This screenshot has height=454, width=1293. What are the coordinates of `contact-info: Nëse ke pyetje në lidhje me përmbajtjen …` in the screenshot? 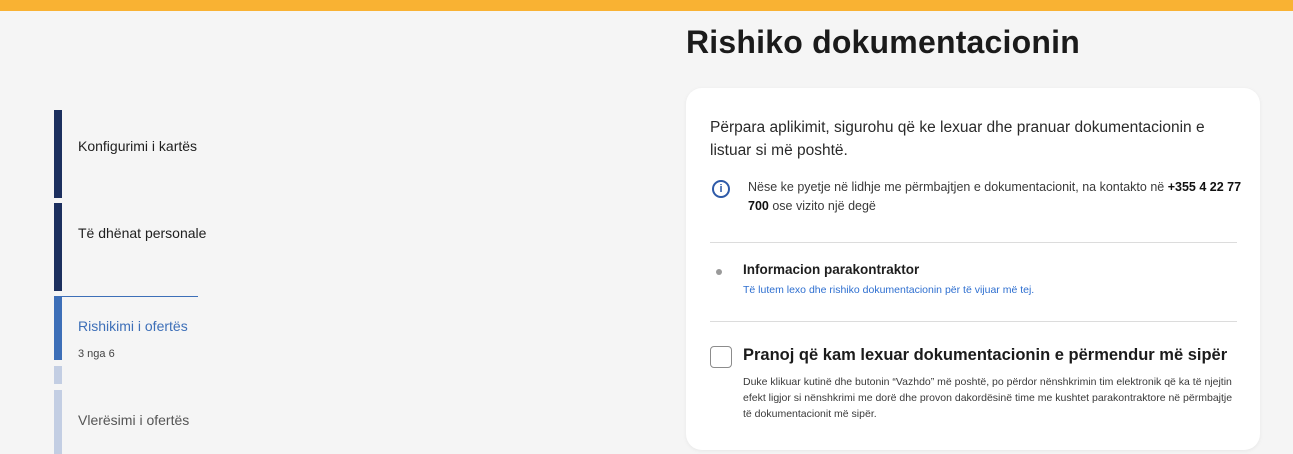 It's located at (998, 197).